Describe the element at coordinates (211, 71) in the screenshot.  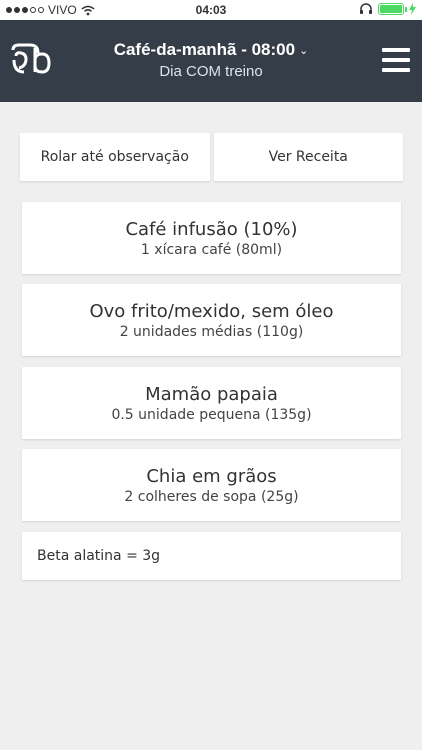
I see `day-type-label: Dia COM treino` at that location.